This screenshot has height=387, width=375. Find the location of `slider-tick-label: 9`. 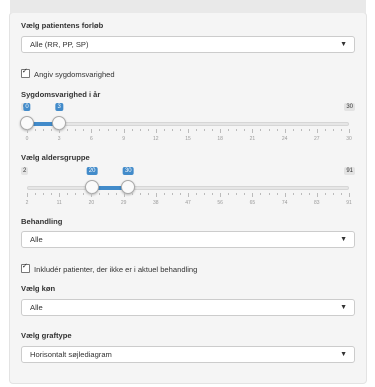

slider-tick-label: 9 is located at coordinates (123, 139).